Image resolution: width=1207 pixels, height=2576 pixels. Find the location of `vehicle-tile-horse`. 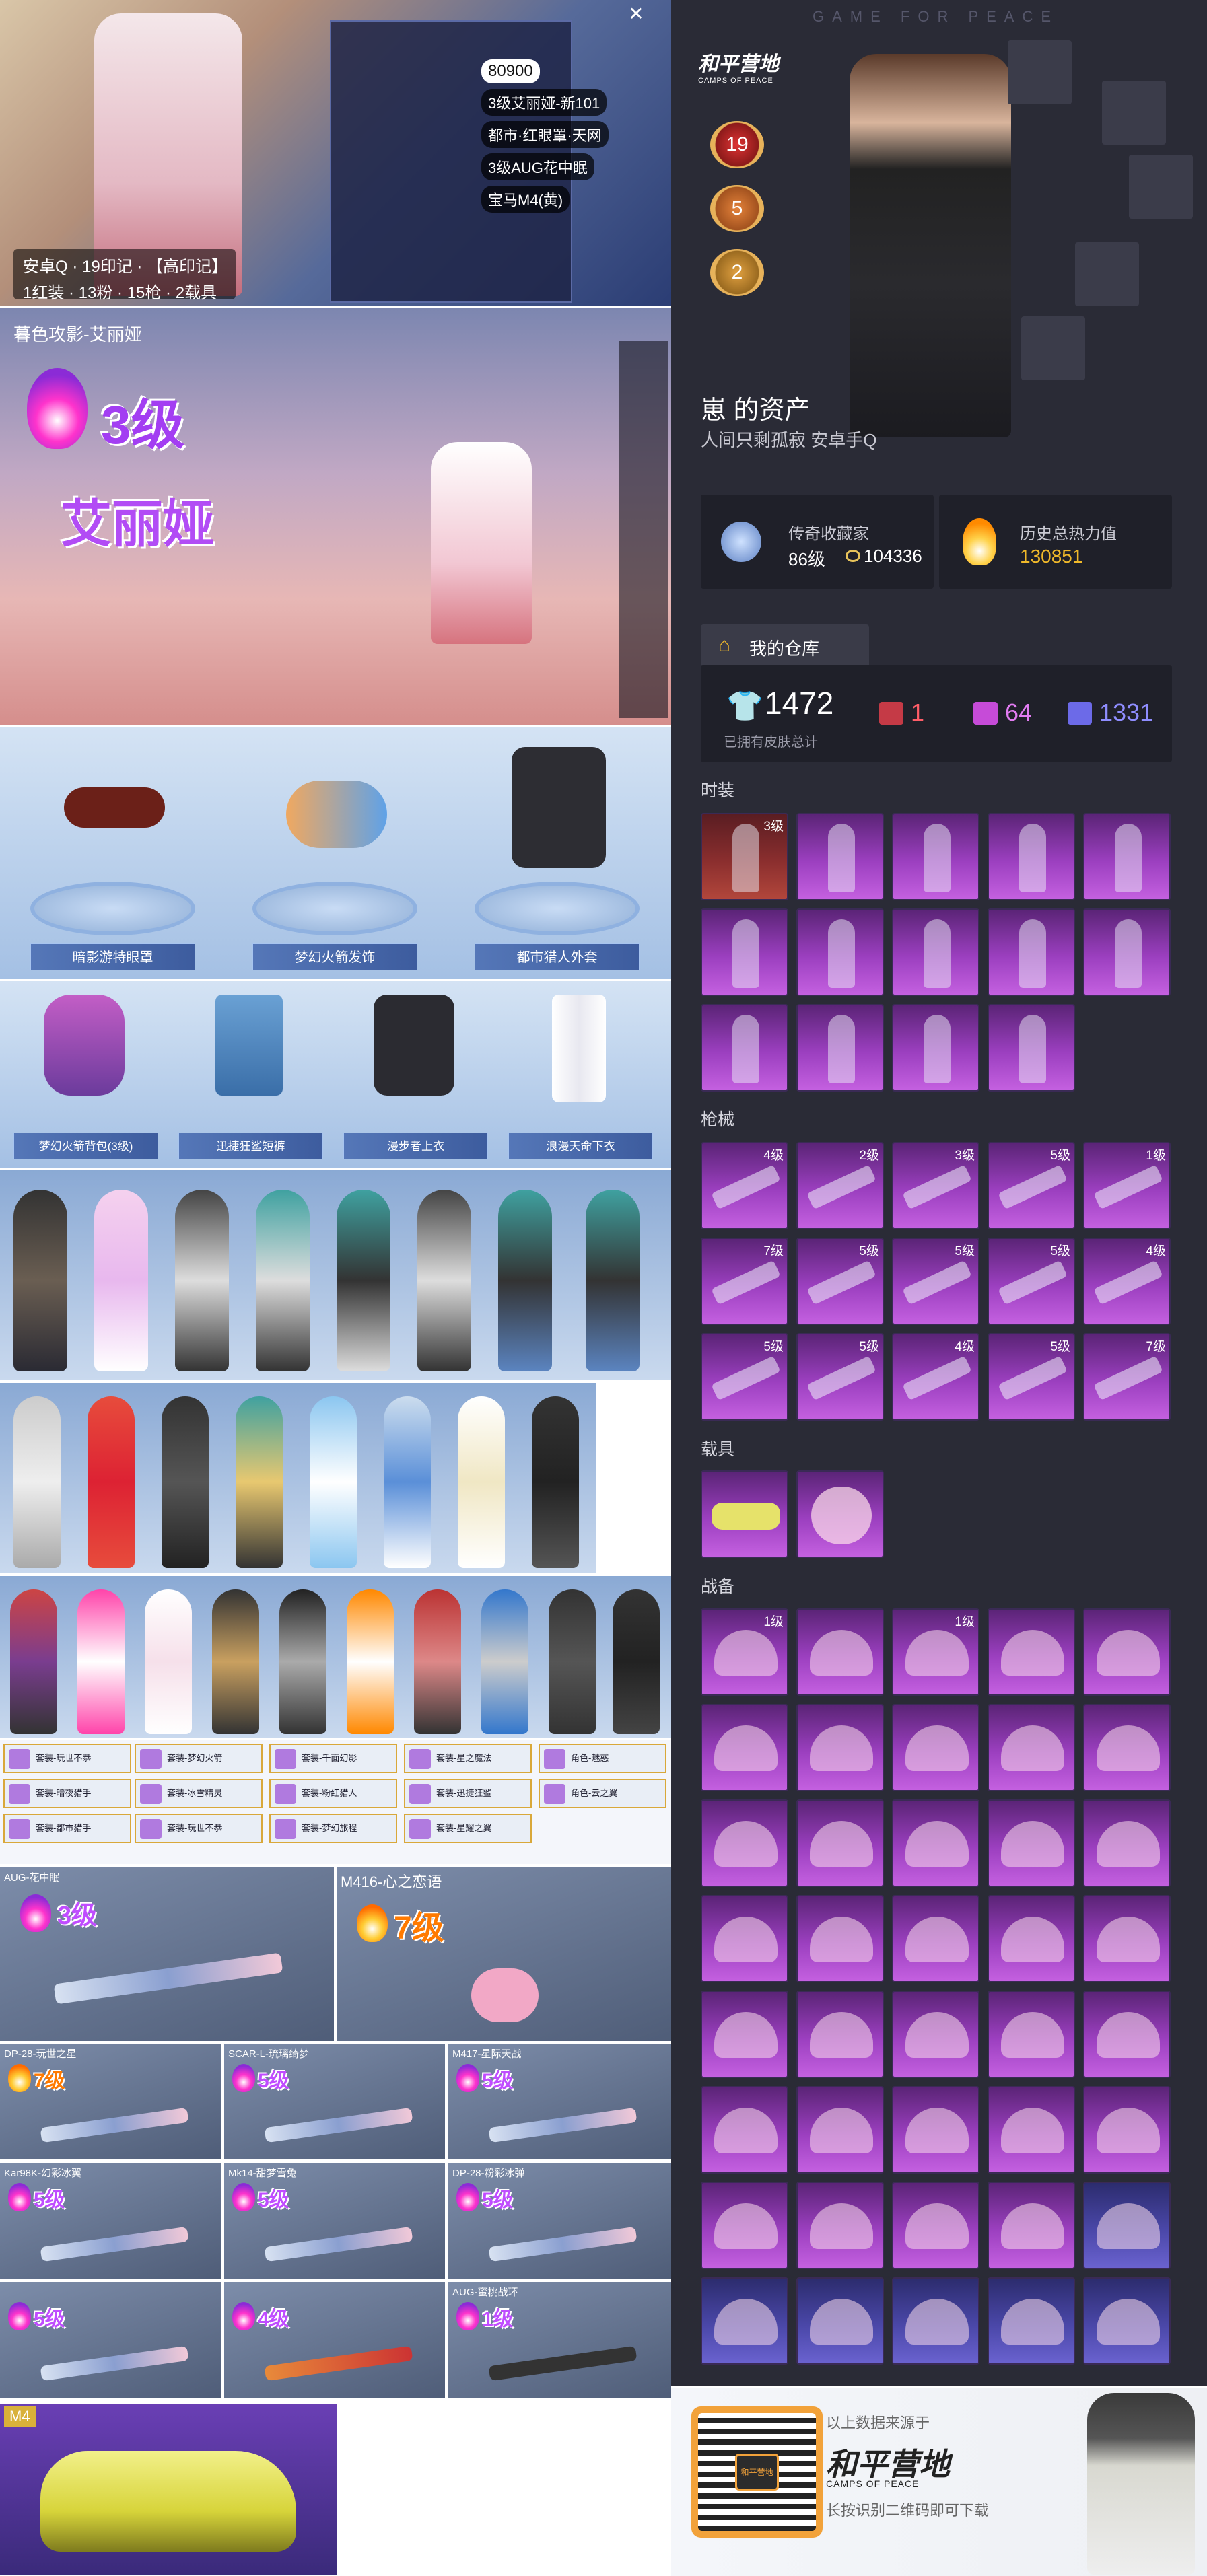

vehicle-tile-horse is located at coordinates (840, 1514).